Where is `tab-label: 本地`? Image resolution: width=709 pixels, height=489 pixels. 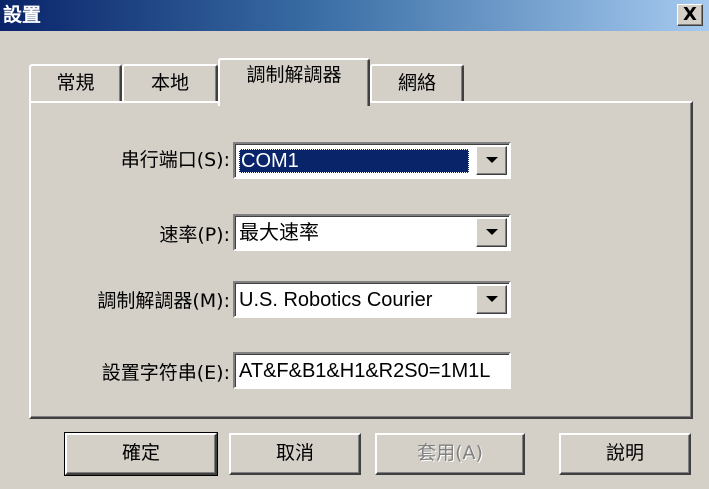
tab-label: 本地 is located at coordinates (169, 83).